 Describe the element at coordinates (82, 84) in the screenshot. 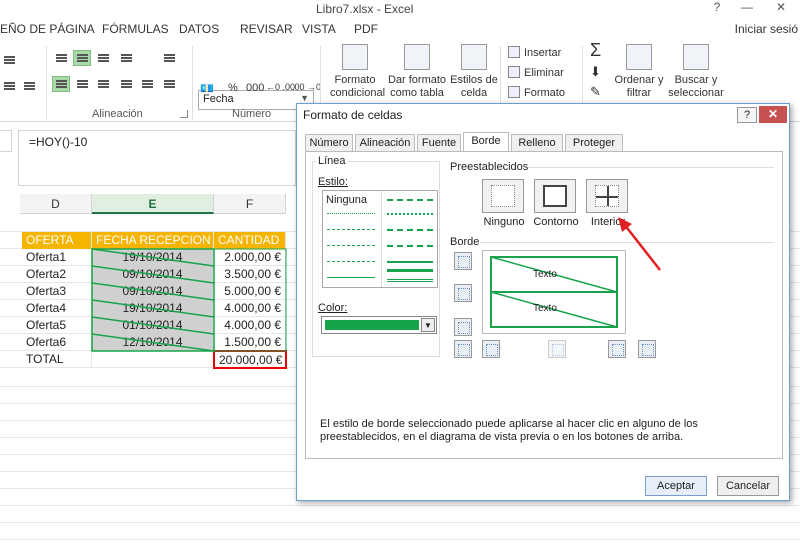

I see `align-center-icon` at that location.